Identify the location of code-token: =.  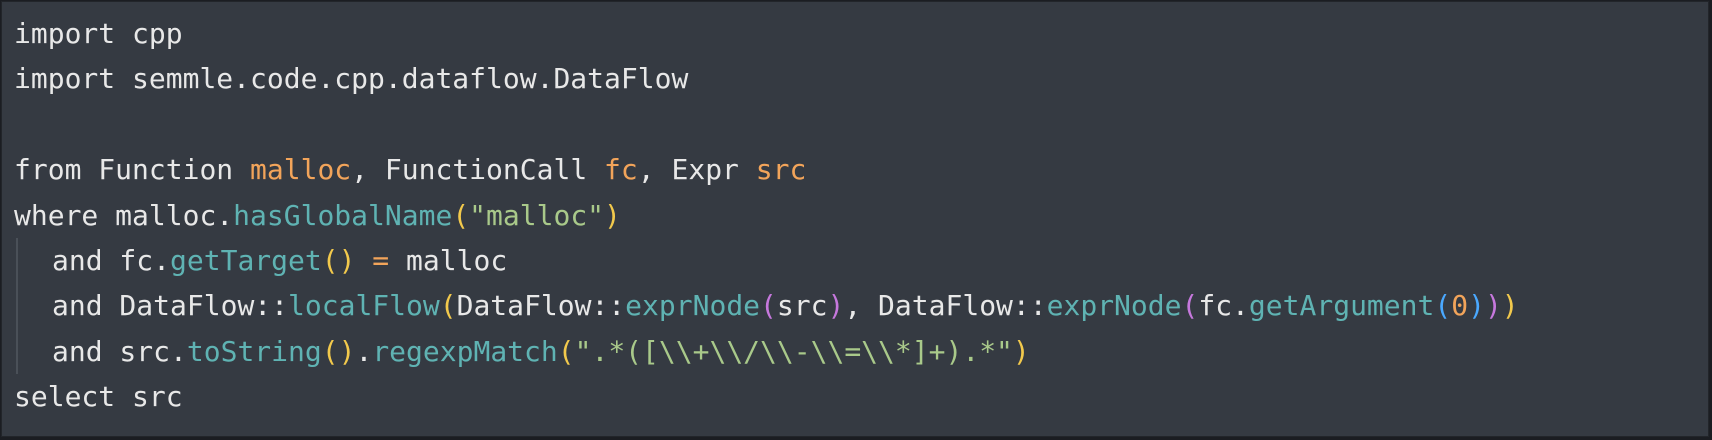
(381, 260).